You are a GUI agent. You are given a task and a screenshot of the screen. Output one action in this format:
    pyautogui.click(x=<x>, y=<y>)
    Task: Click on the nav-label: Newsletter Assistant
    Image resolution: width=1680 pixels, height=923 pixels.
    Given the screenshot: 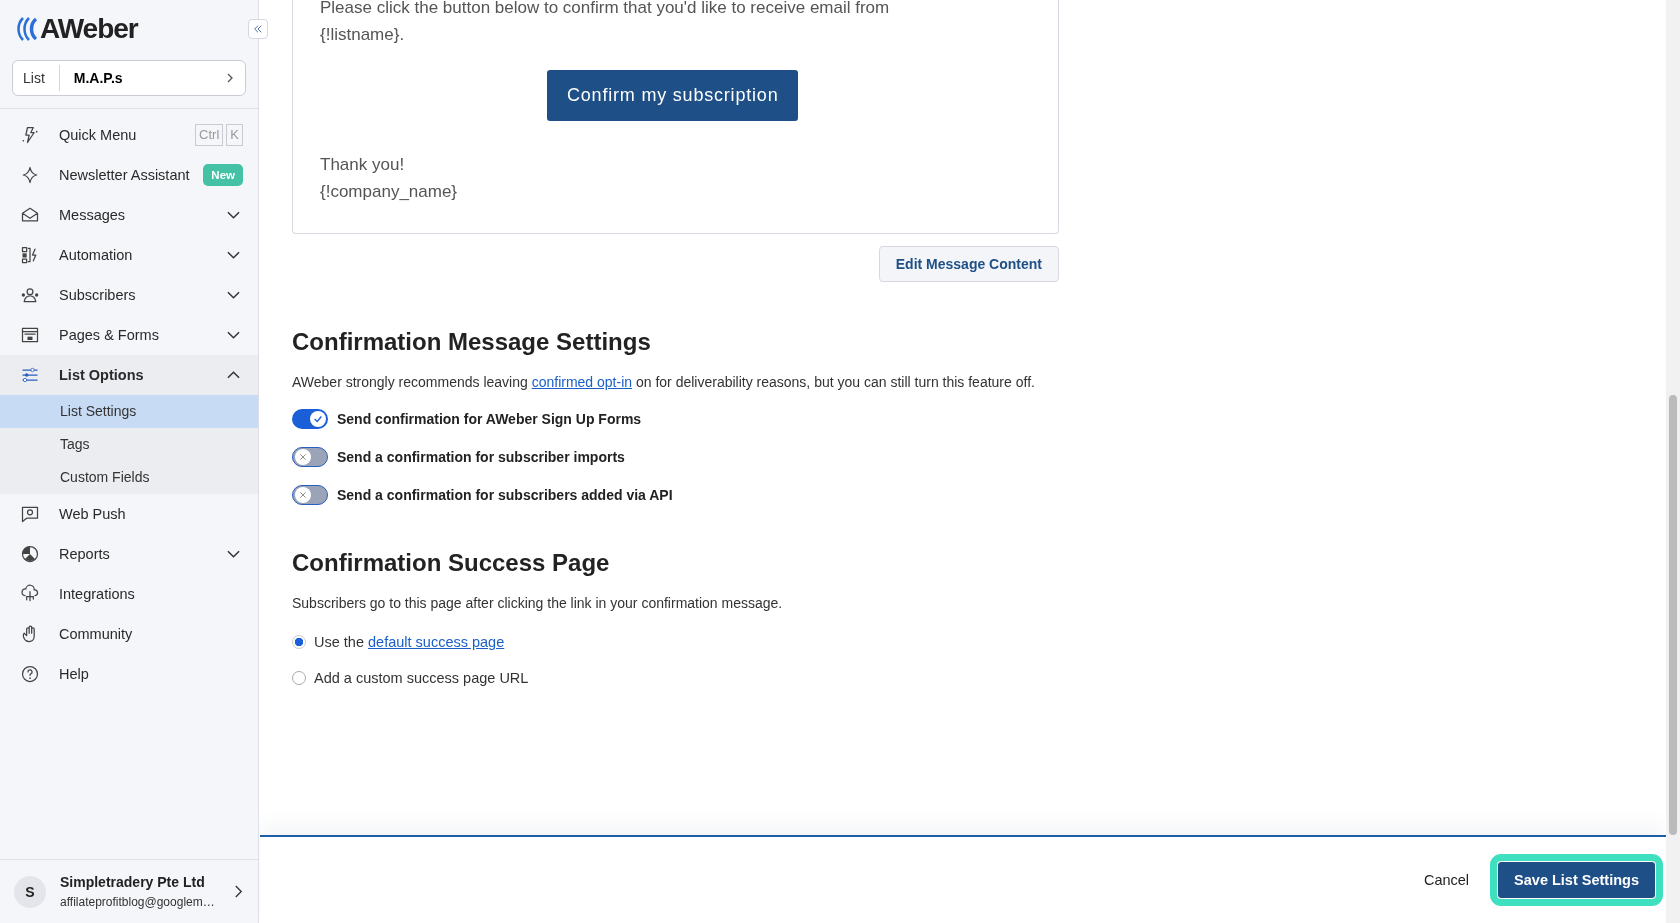 What is the action you would take?
    pyautogui.click(x=125, y=175)
    